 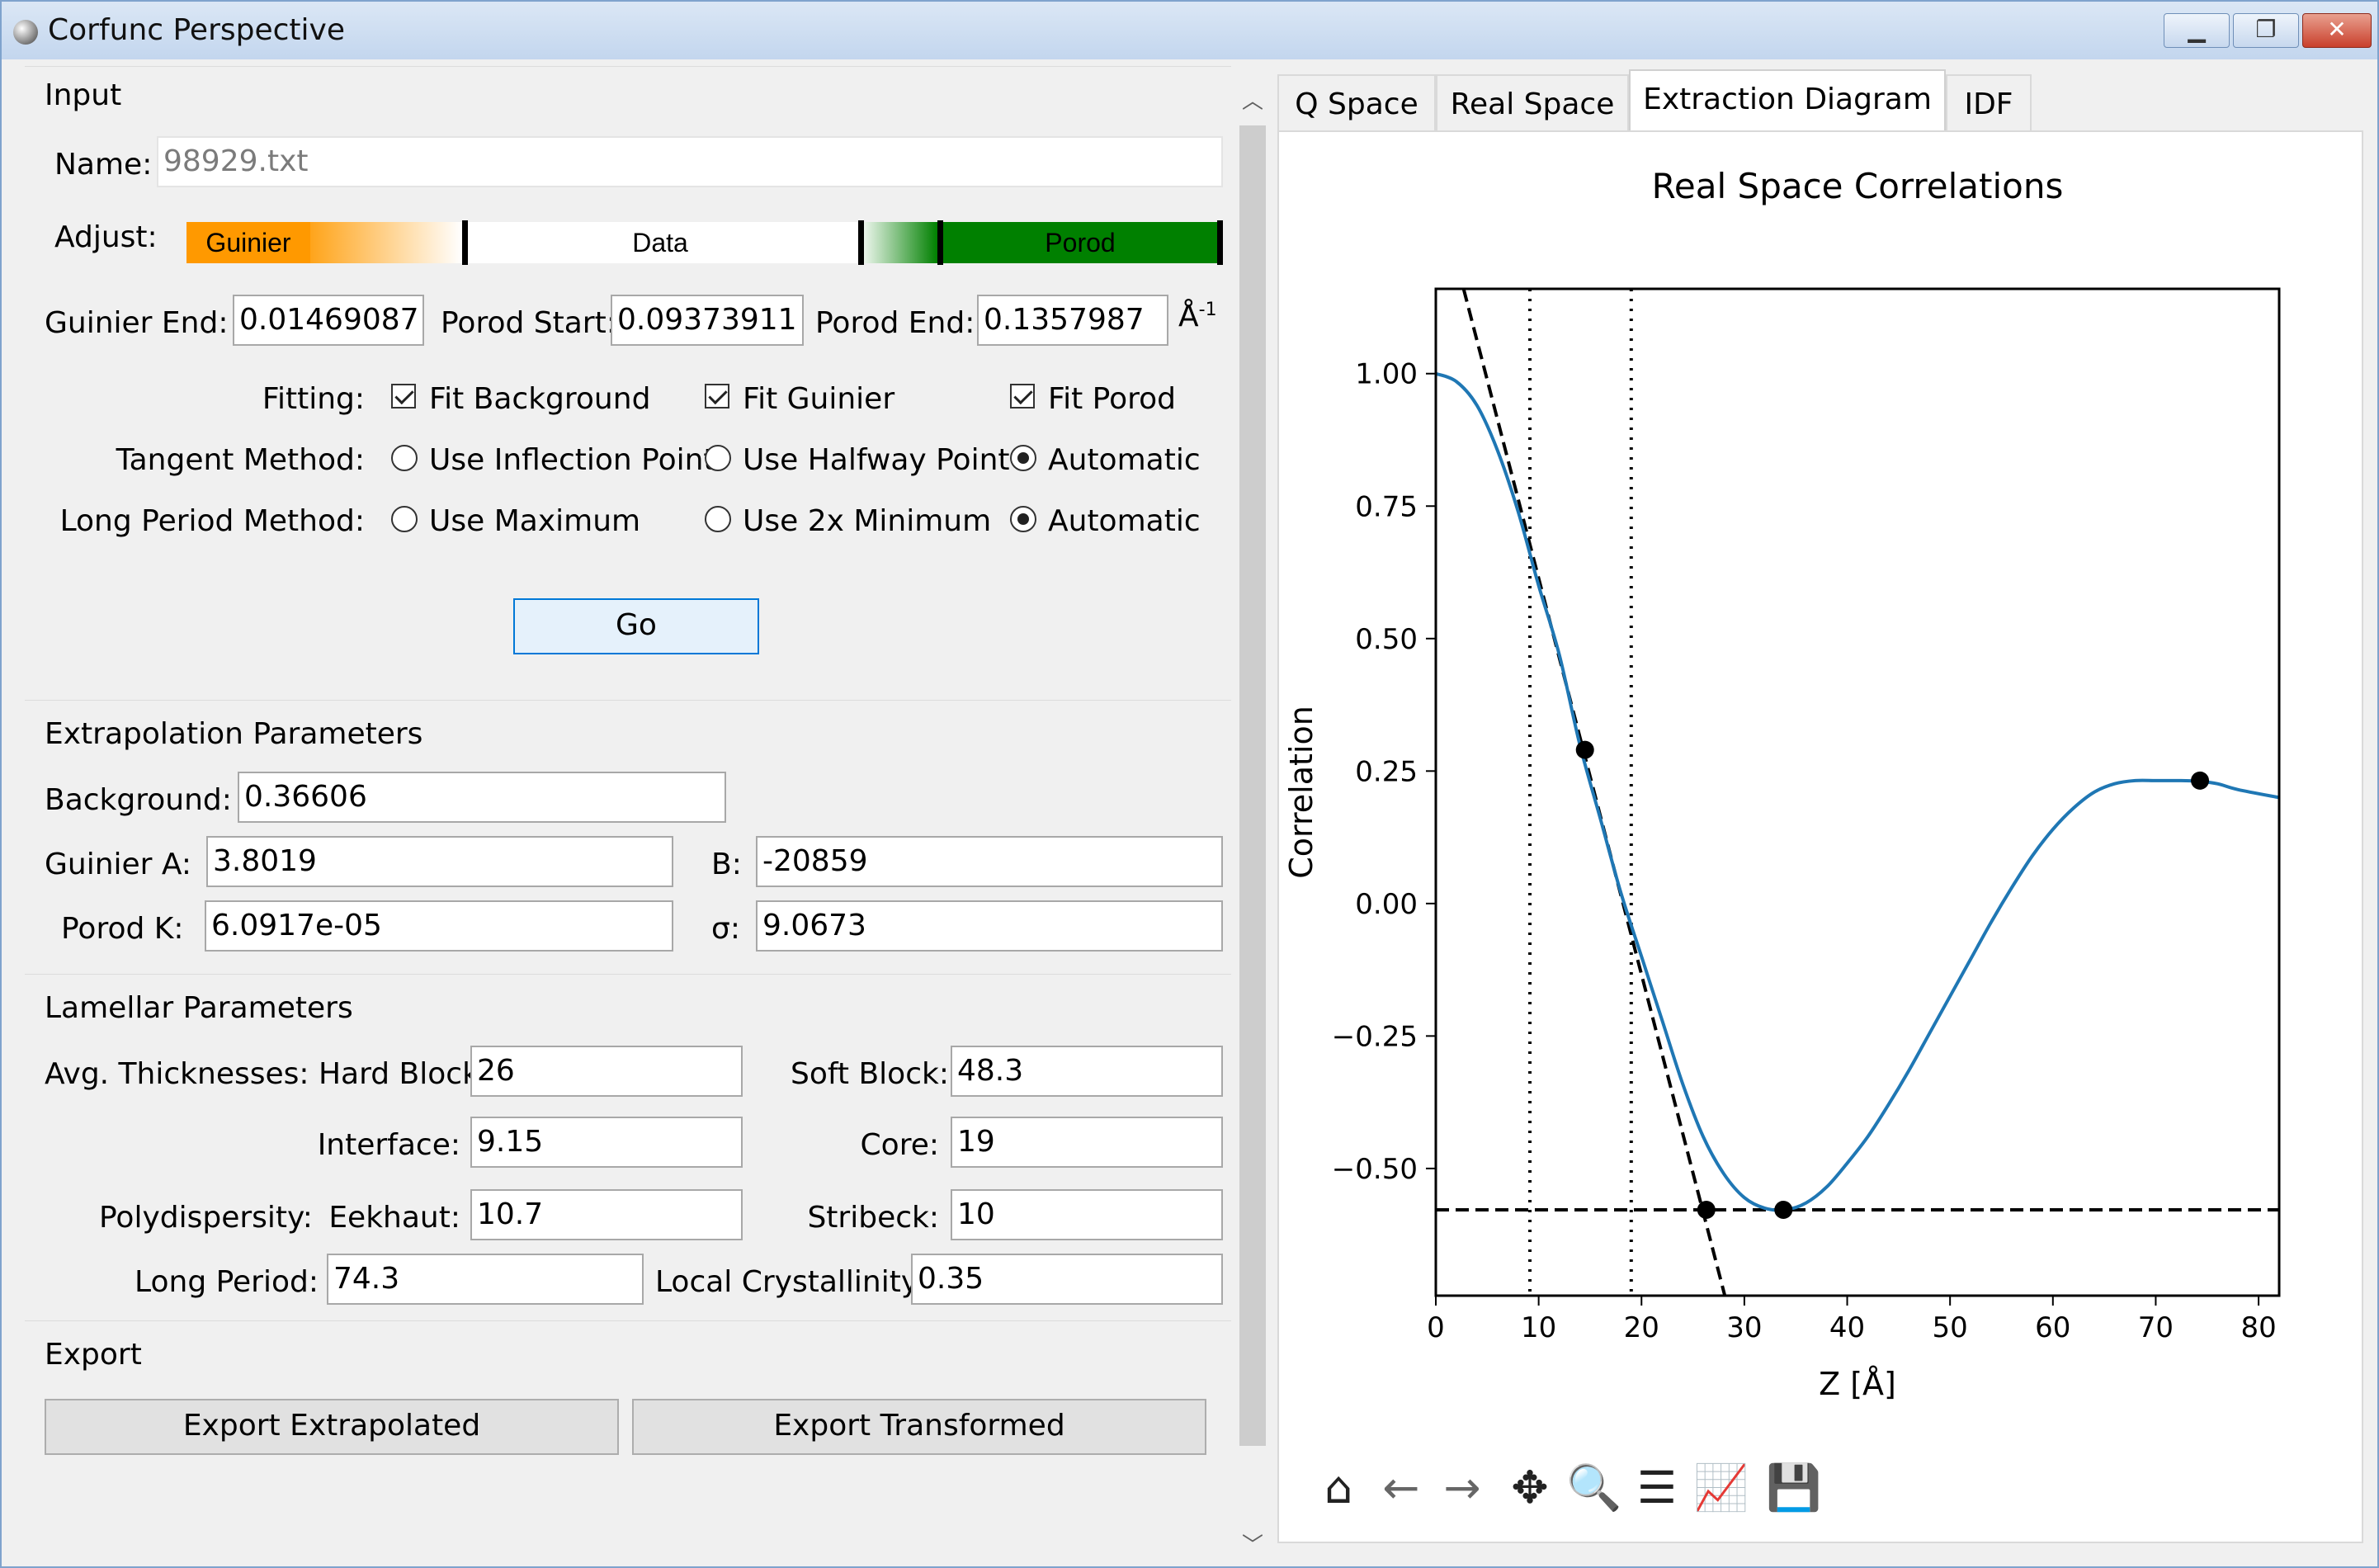 I want to click on scroll-up-icon: ︿, so click(x=1252, y=99).